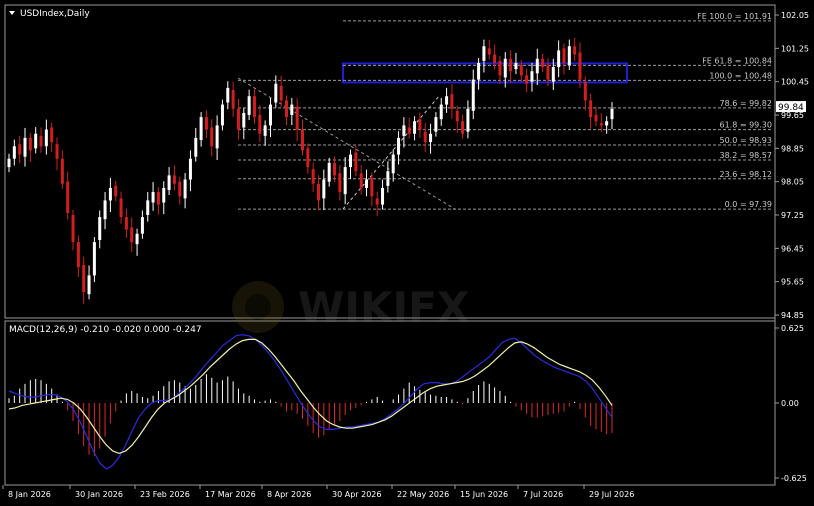 Image resolution: width=814 pixels, height=506 pixels. What do you see at coordinates (12, 13) in the screenshot?
I see `symbol-dropdown-icon` at bounding box center [12, 13].